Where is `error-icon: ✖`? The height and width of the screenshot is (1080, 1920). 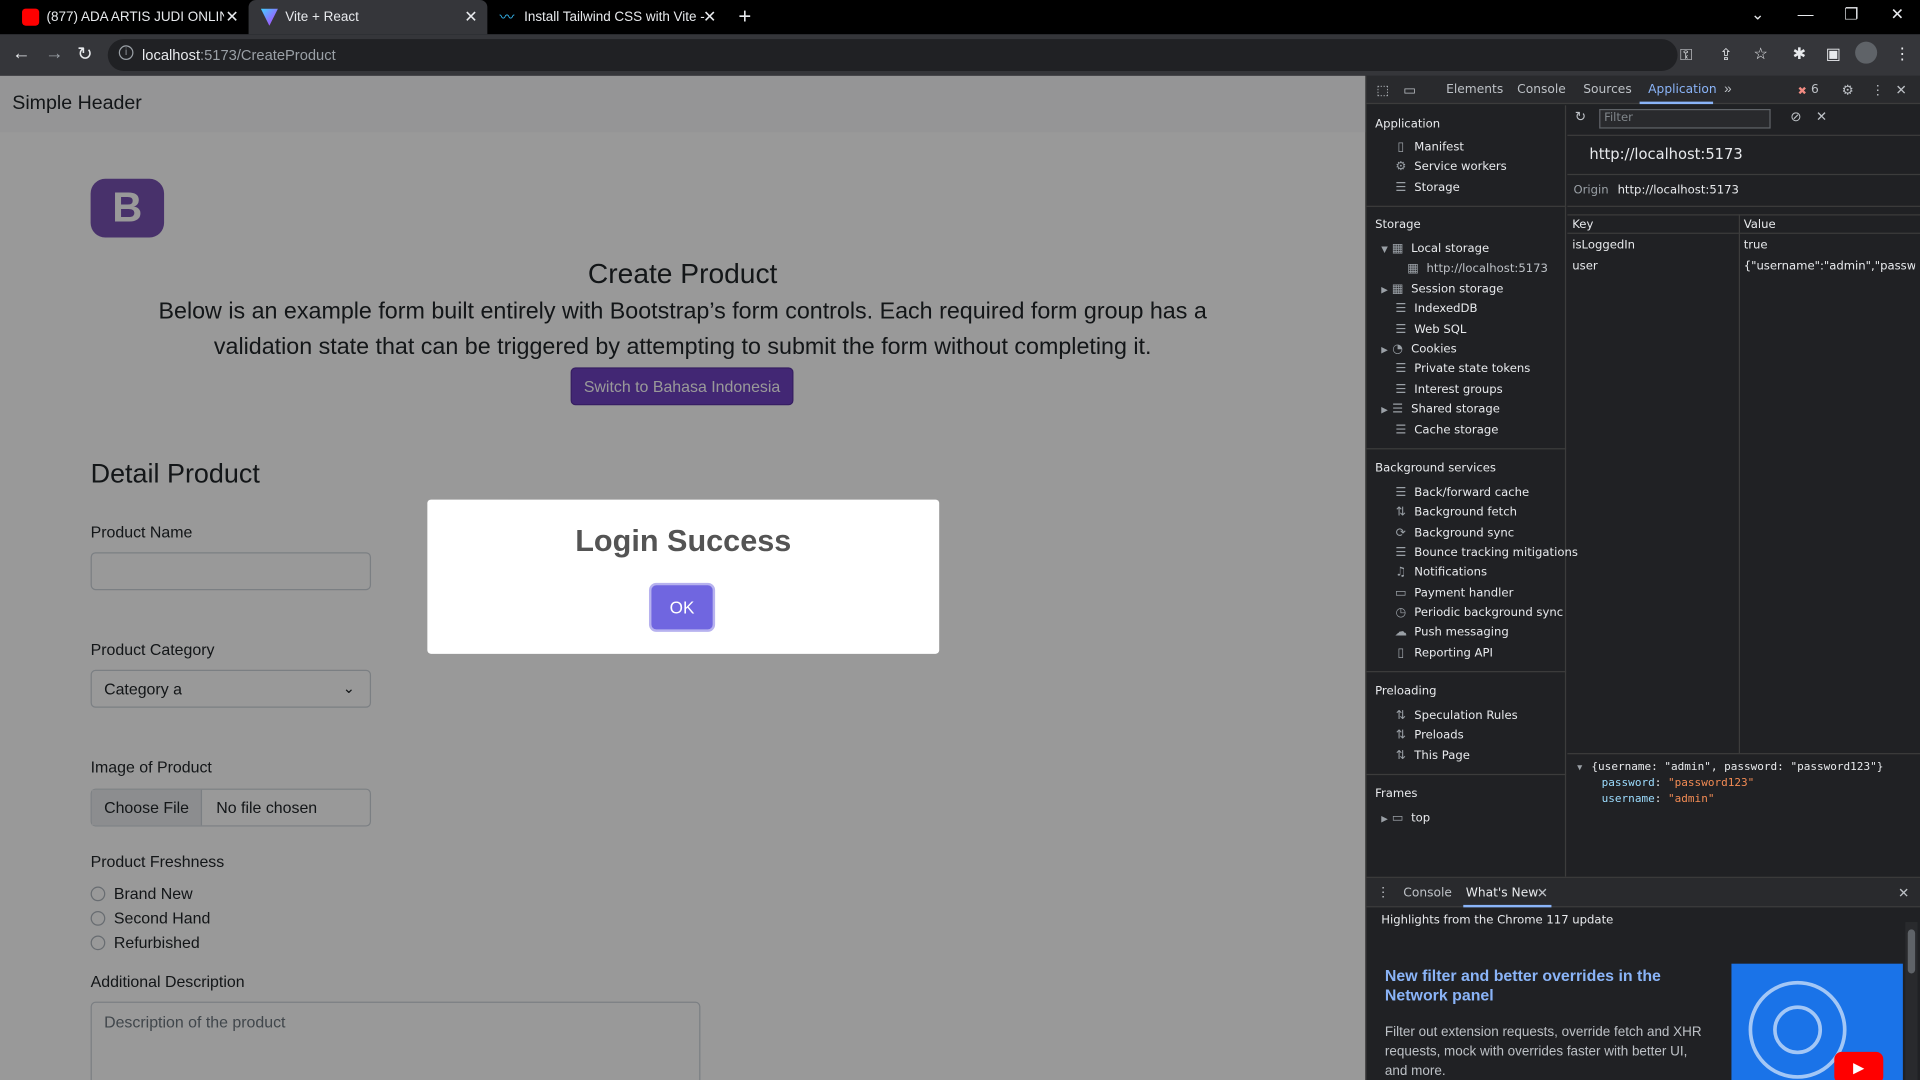
error-icon: ✖ is located at coordinates (1802, 90).